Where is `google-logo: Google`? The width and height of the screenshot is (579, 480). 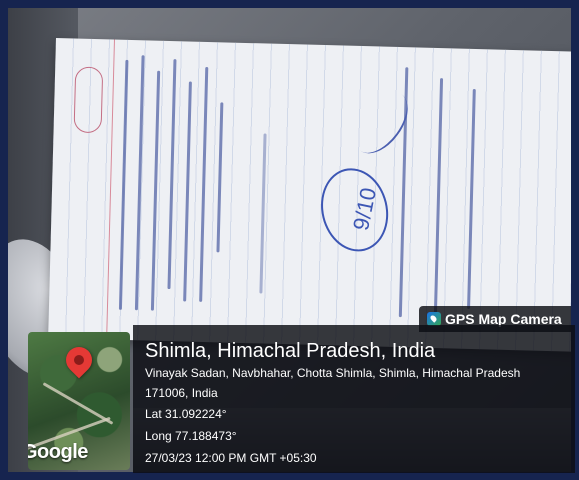
google-logo: Google is located at coordinates (58, 452).